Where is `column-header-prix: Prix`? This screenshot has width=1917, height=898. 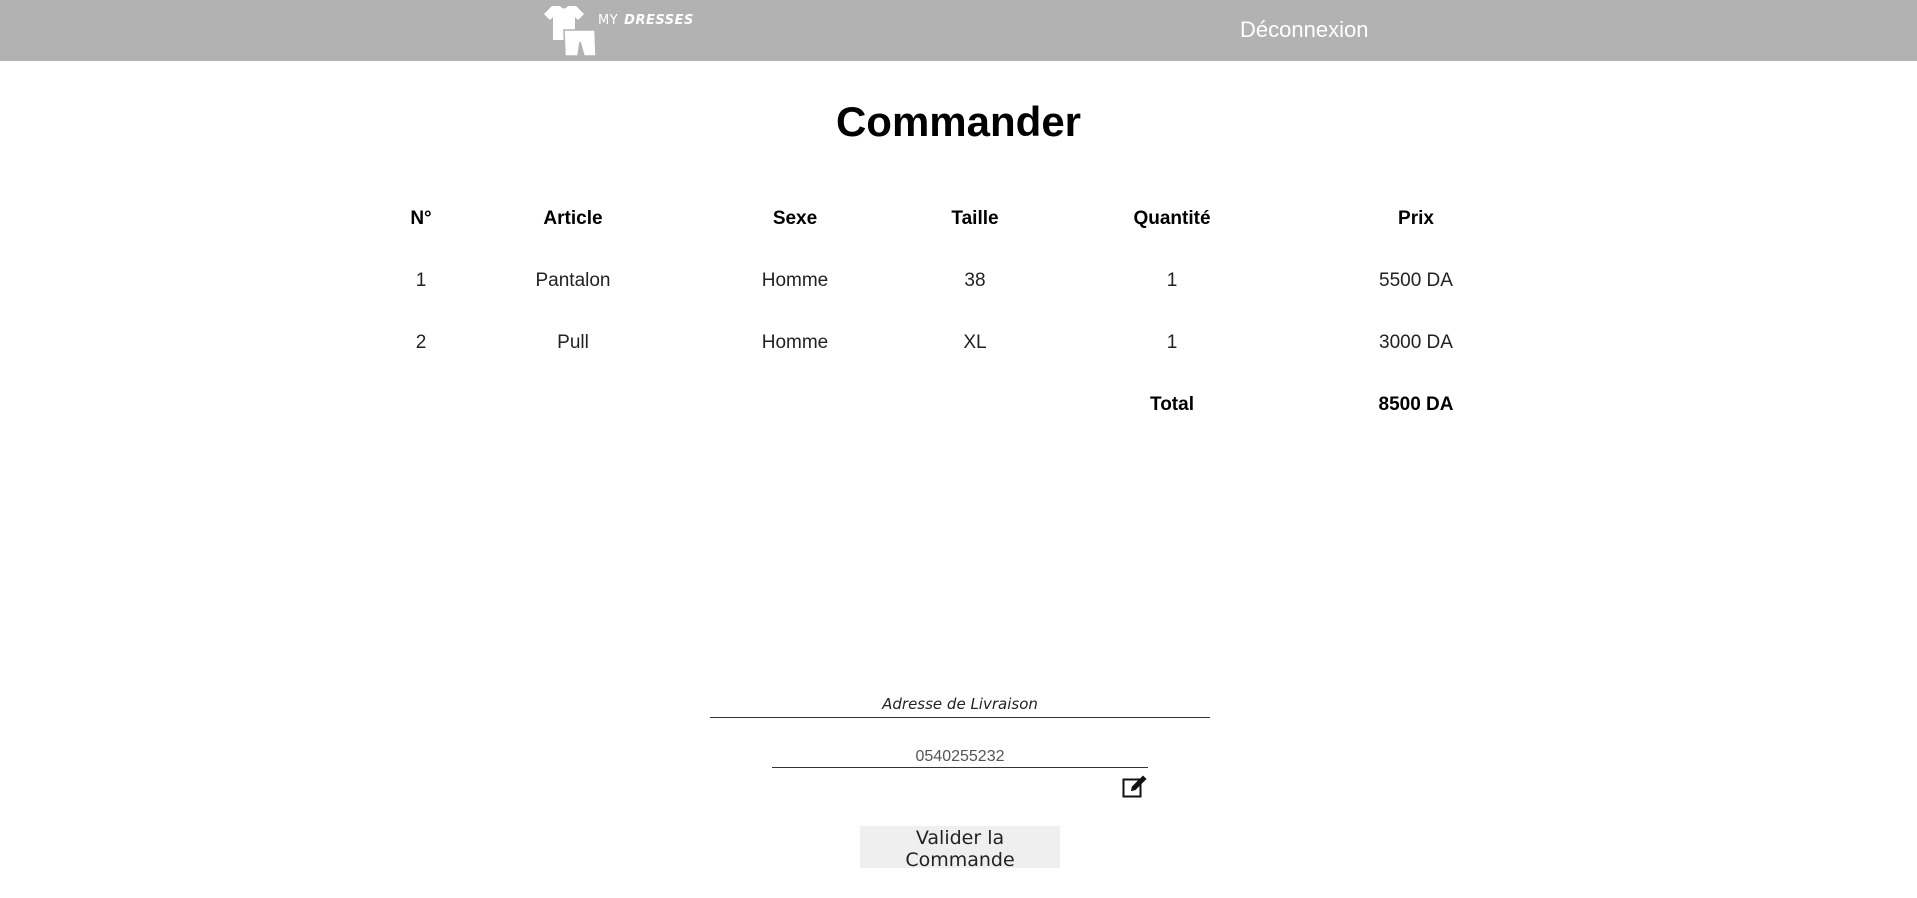 column-header-prix: Prix is located at coordinates (1416, 218).